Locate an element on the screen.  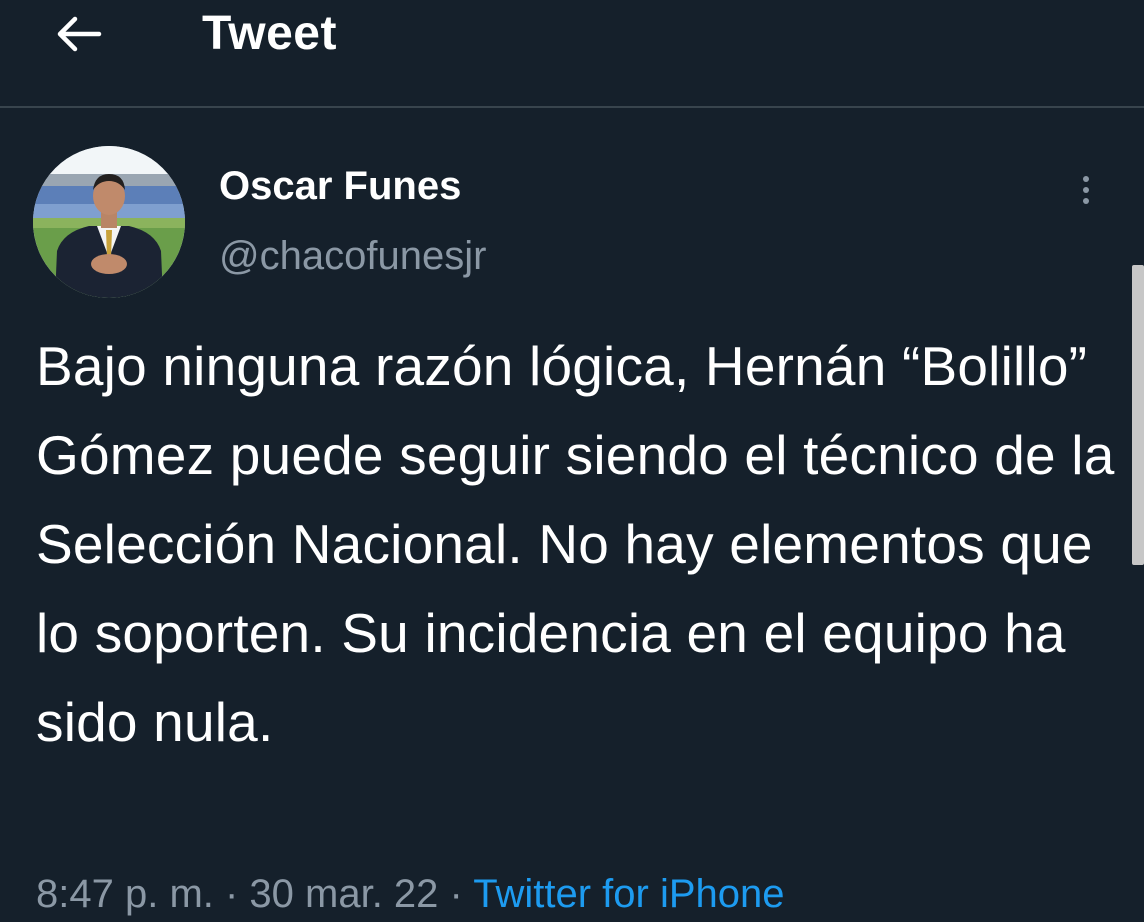
arrow-left-icon is located at coordinates (79, 34).